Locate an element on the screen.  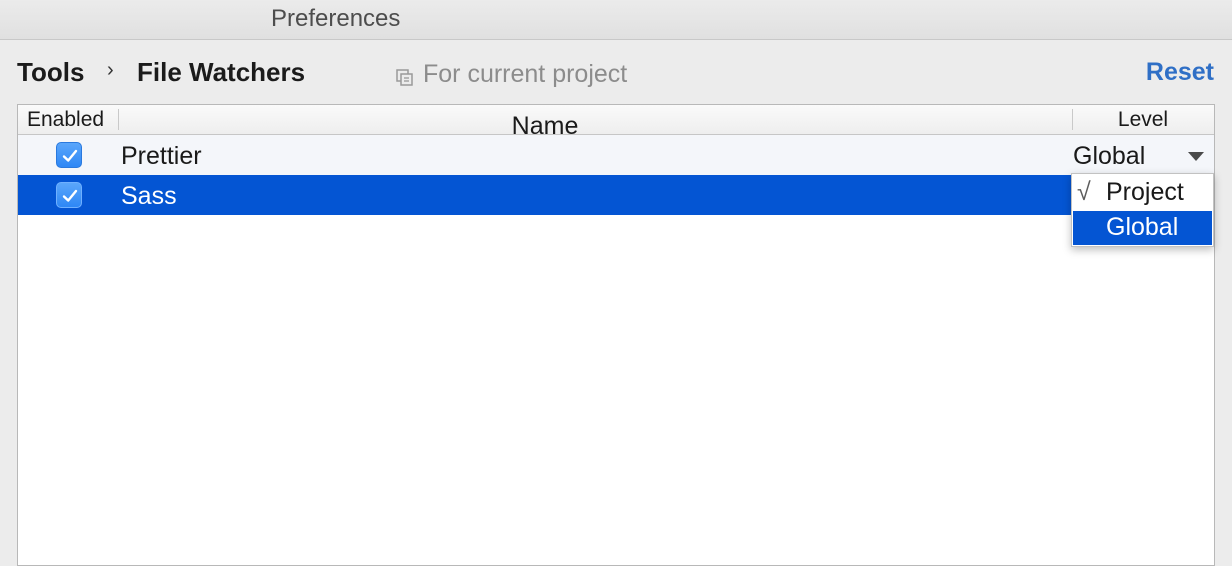
option-label: Global is located at coordinates (1142, 227).